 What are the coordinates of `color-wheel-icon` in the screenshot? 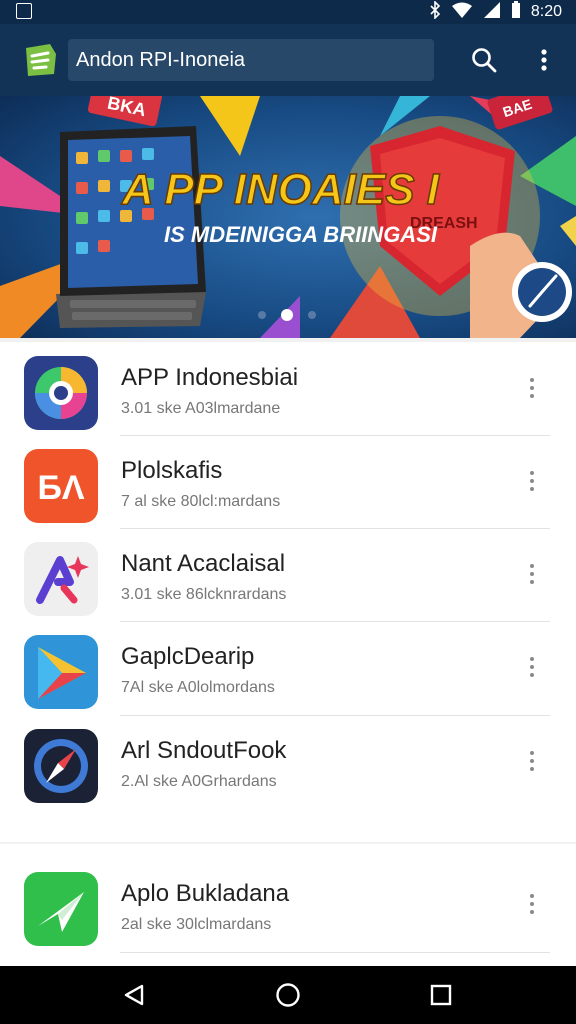 It's located at (61, 393).